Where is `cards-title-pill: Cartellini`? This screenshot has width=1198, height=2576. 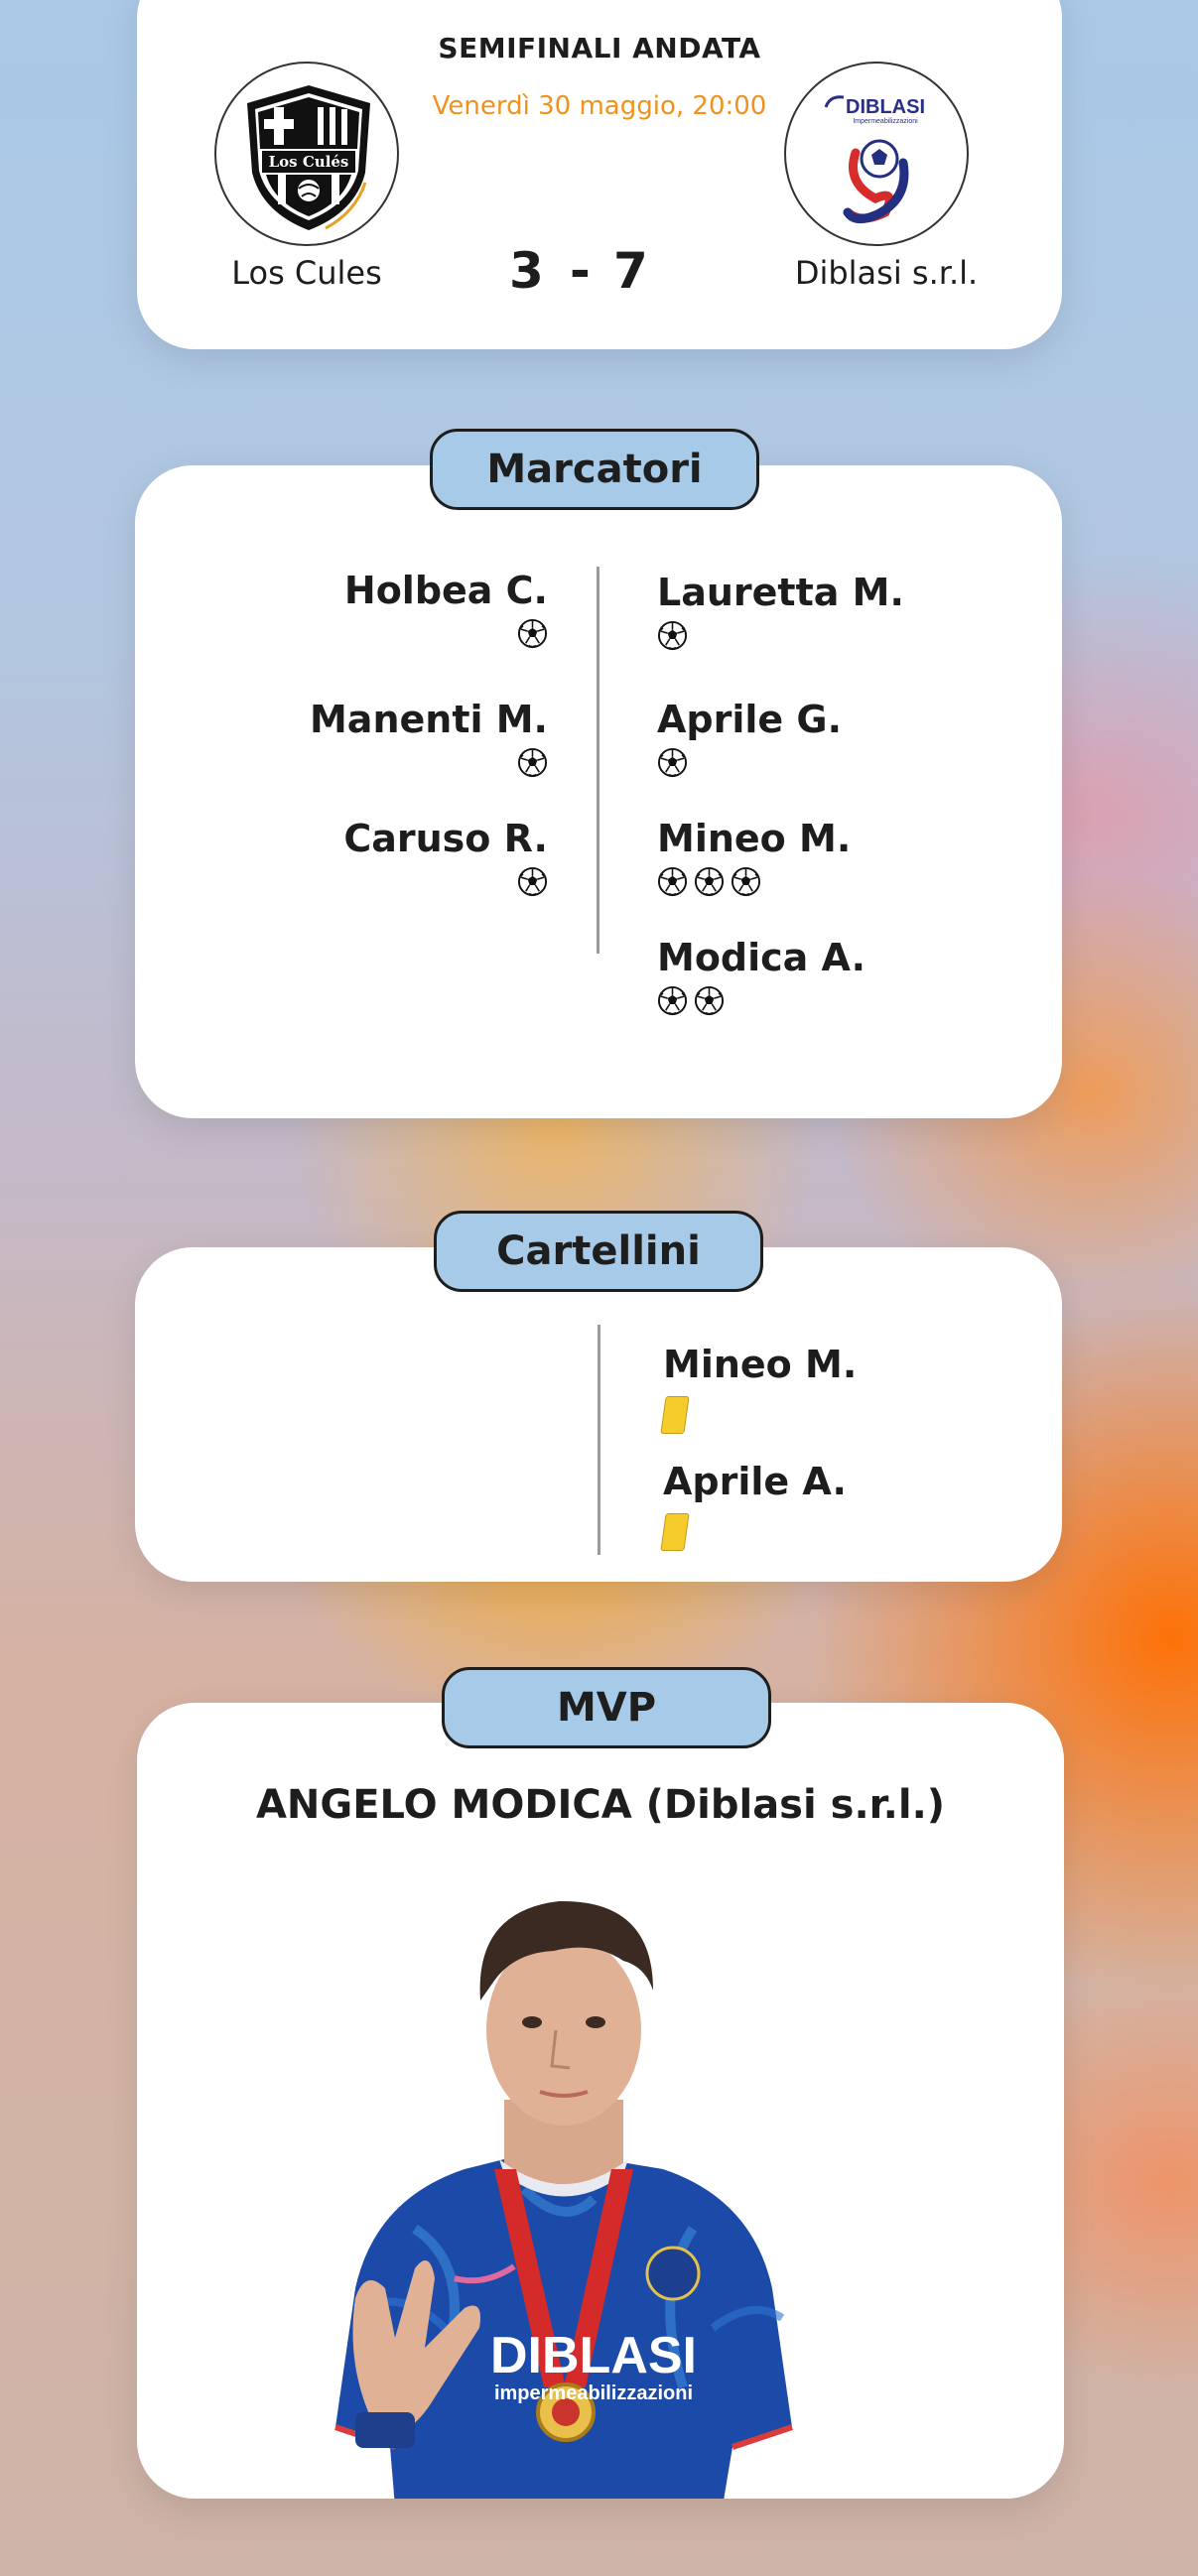 cards-title-pill: Cartellini is located at coordinates (598, 1251).